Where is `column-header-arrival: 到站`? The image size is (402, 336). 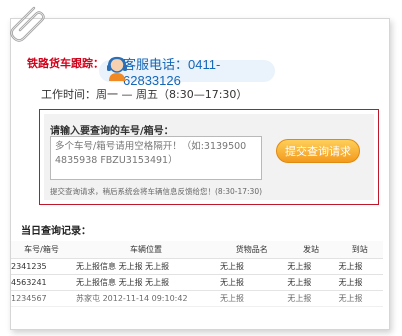
column-header-arrival: 到站 is located at coordinates (359, 250).